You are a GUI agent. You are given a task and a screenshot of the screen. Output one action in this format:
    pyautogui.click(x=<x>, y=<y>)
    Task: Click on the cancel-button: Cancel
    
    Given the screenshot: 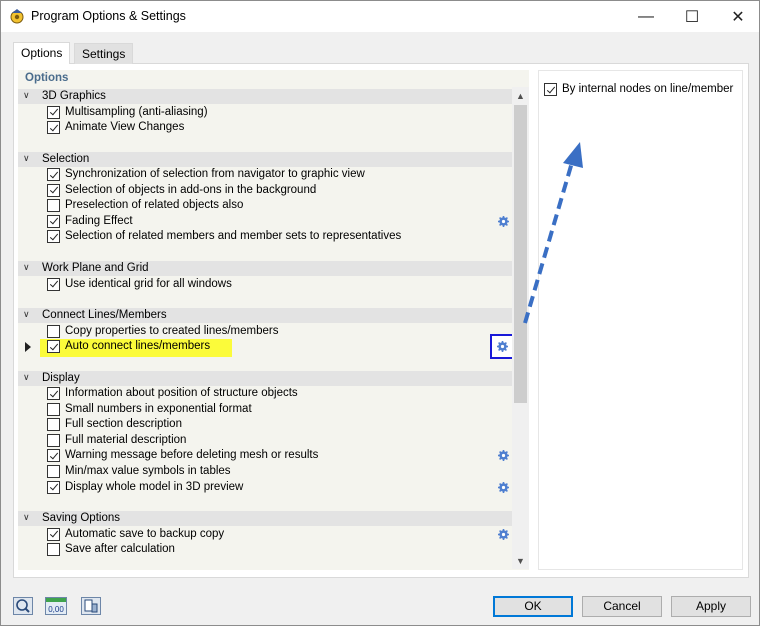 What is the action you would take?
    pyautogui.click(x=622, y=606)
    